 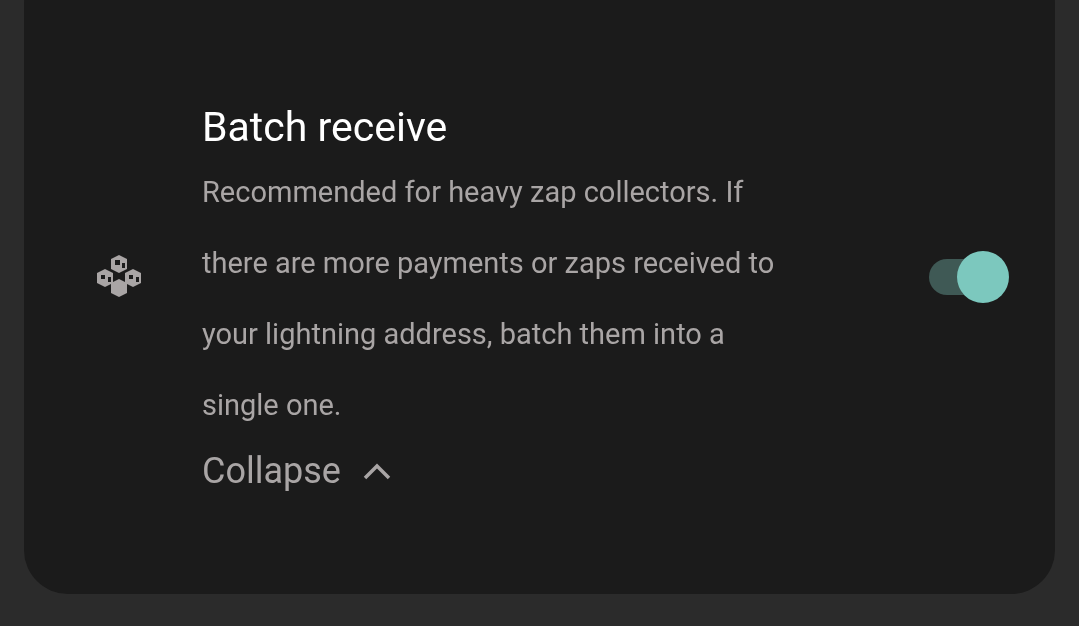 I want to click on chevron-up-icon, so click(x=376, y=471).